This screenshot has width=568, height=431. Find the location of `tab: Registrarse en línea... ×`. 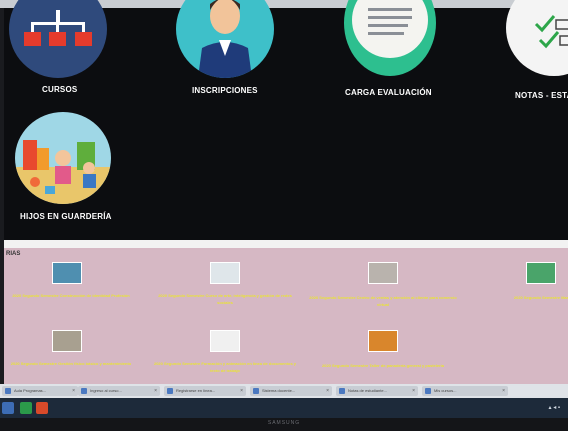

tab: Registrarse en línea... × is located at coordinates (205, 391).